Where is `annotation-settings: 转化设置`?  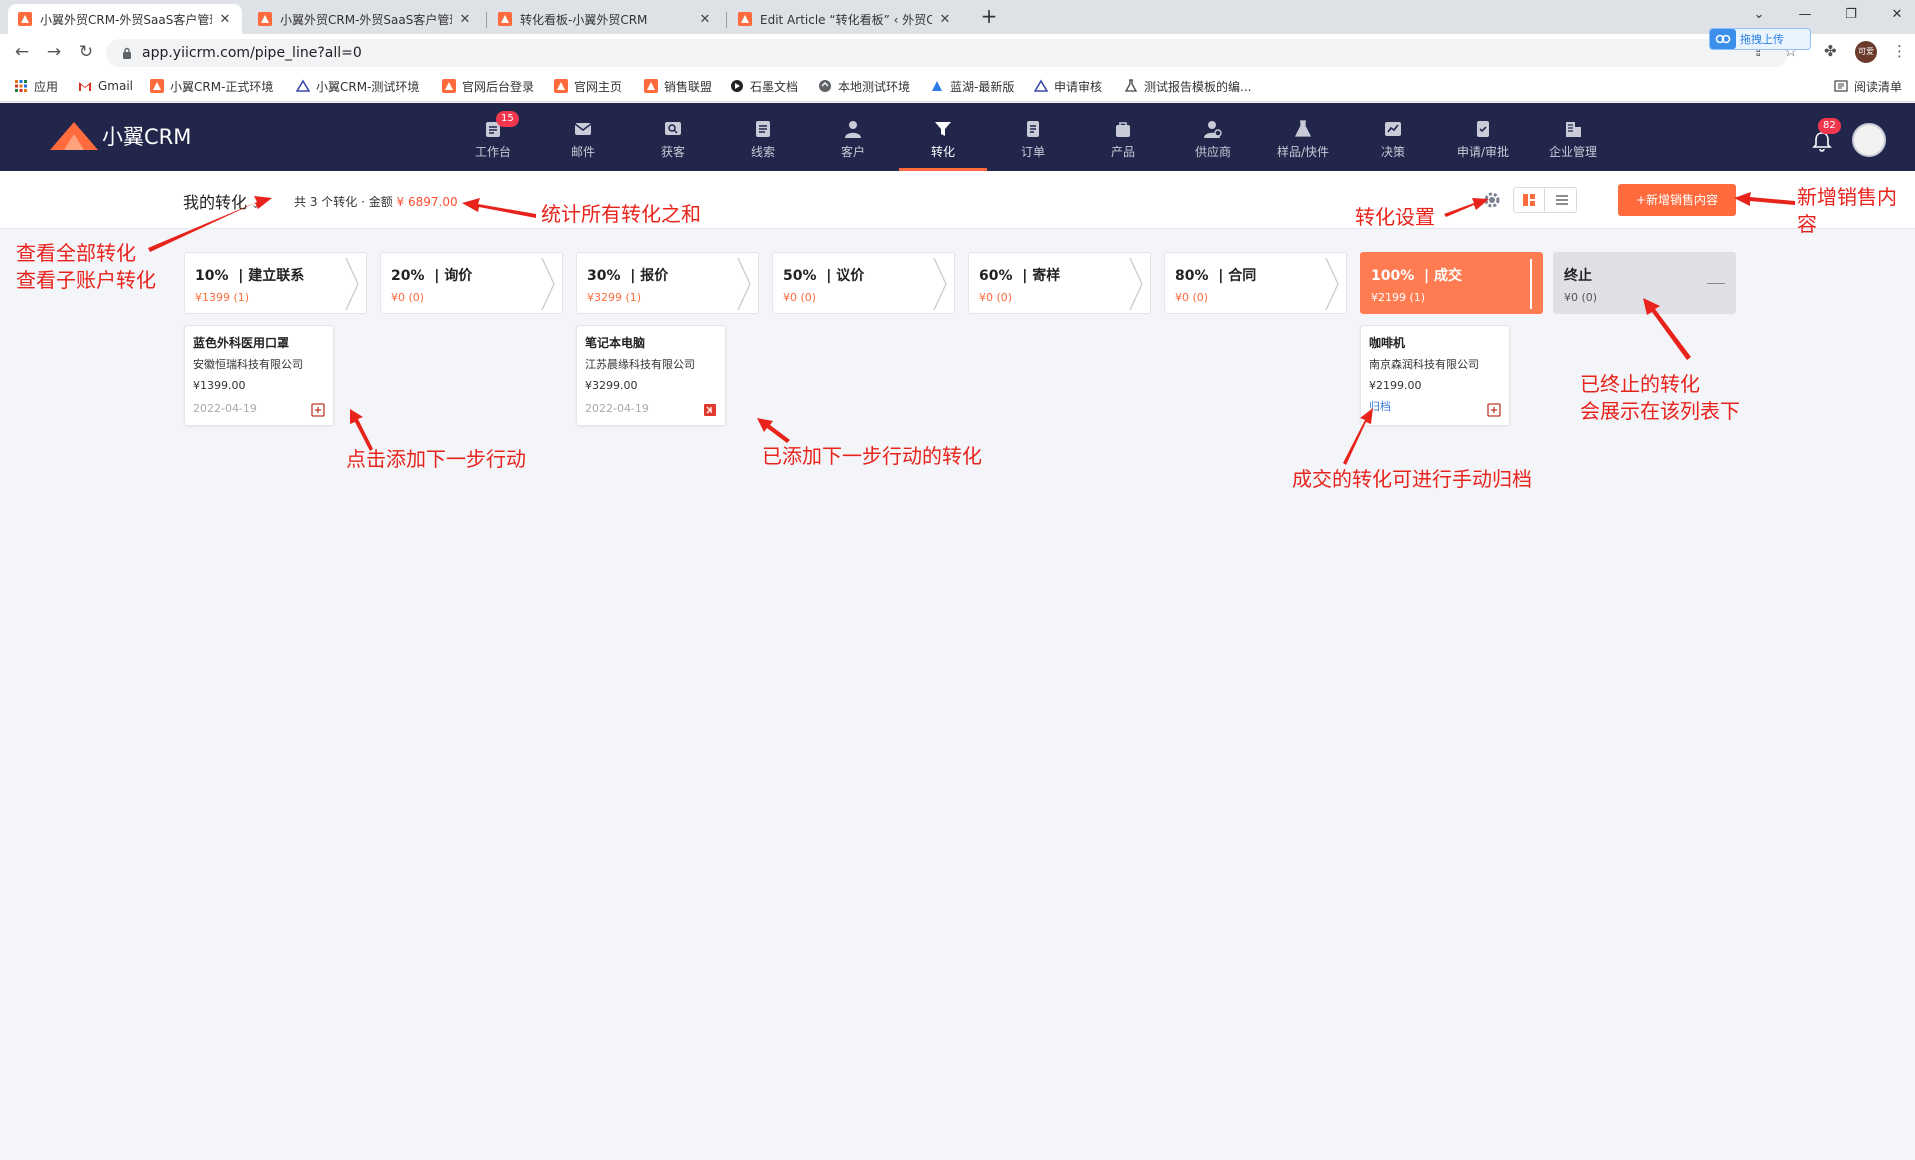 annotation-settings: 转化设置 is located at coordinates (1395, 217).